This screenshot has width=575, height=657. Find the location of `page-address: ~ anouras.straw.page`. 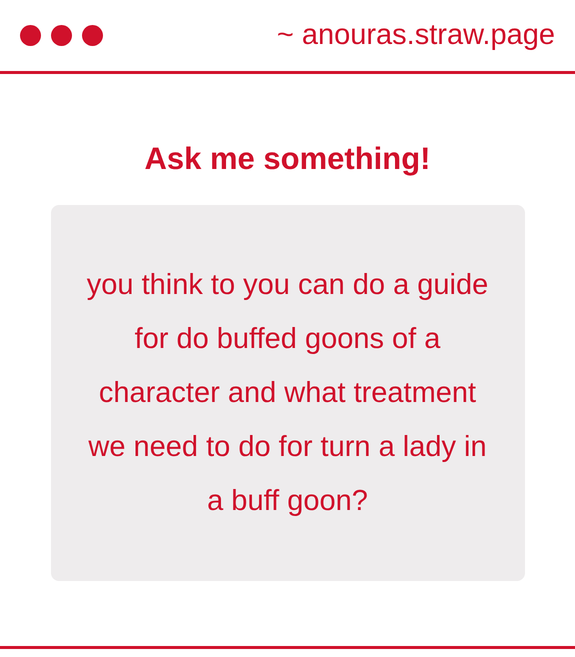

page-address: ~ anouras.straw.page is located at coordinates (415, 35).